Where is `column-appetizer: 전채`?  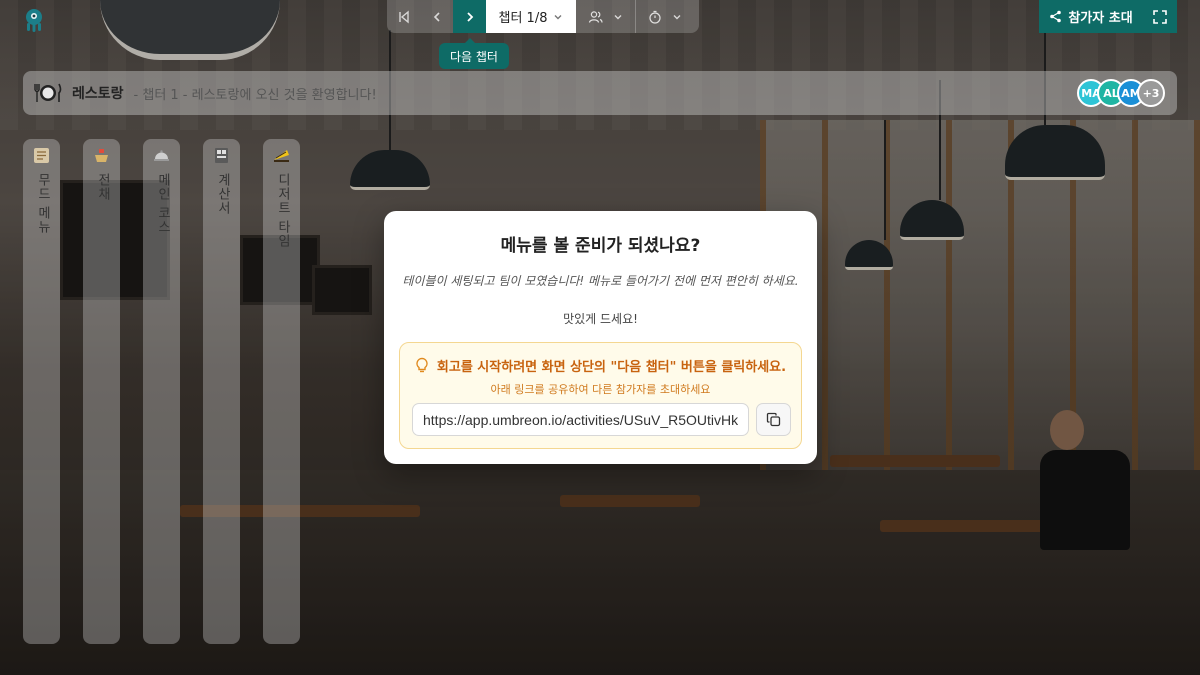 column-appetizer: 전채 is located at coordinates (101, 391).